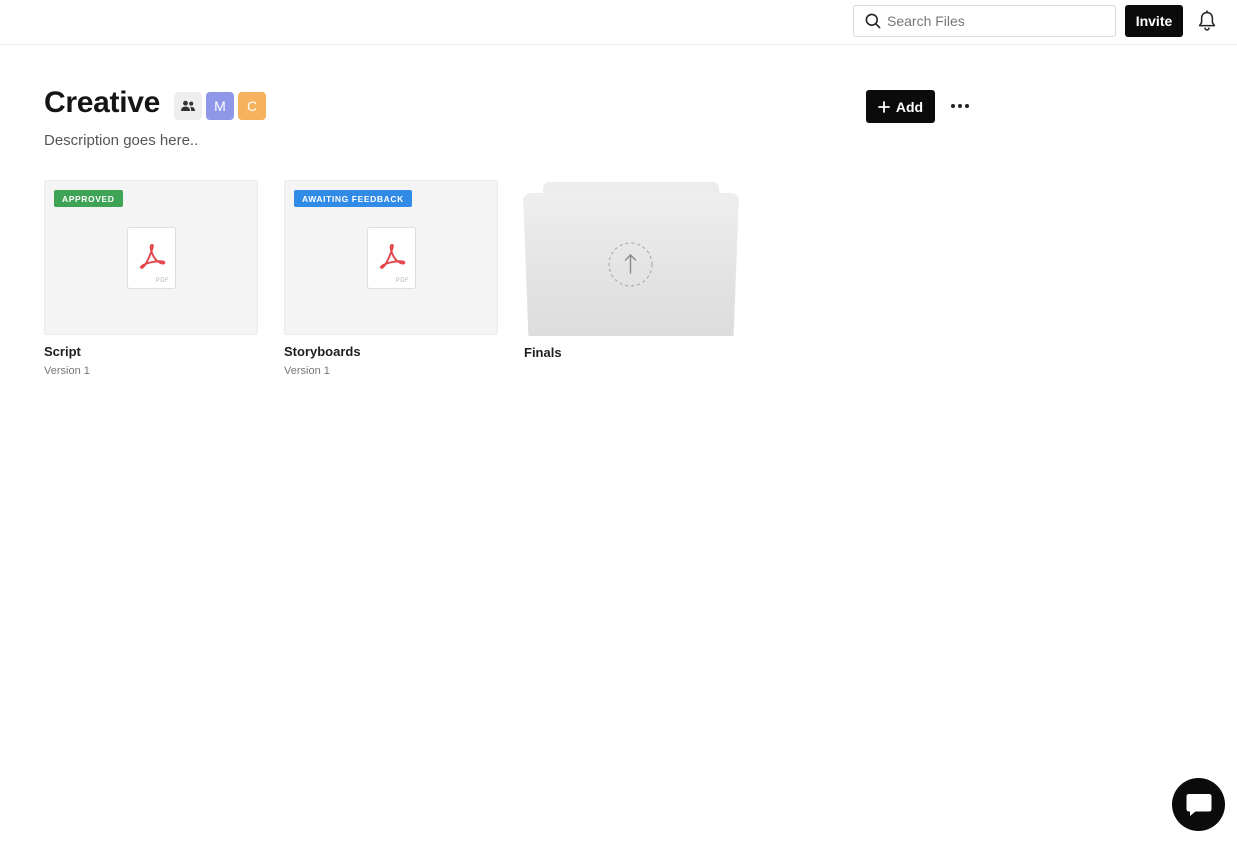  I want to click on search-icon, so click(873, 21).